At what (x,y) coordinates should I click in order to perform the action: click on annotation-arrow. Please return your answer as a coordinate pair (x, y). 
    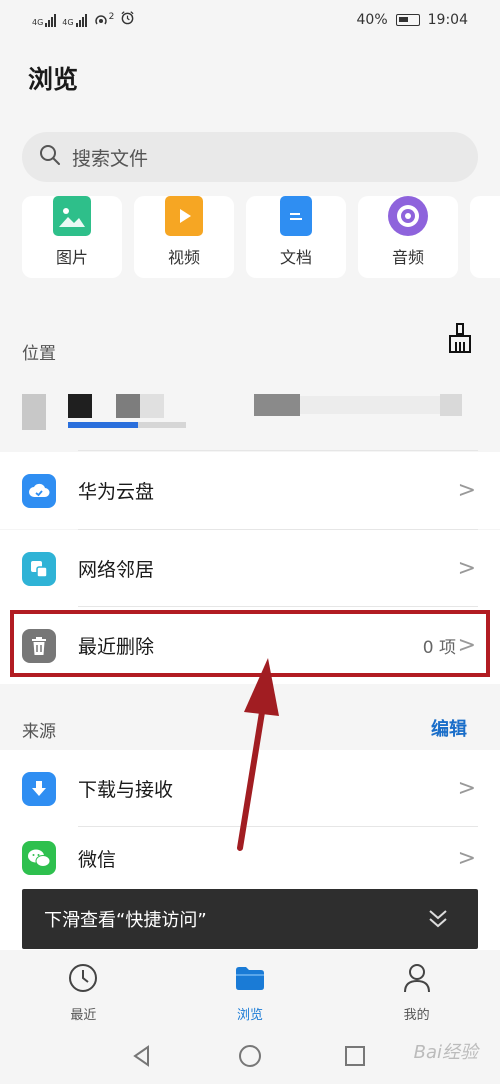
    Looking at the image, I should click on (258, 754).